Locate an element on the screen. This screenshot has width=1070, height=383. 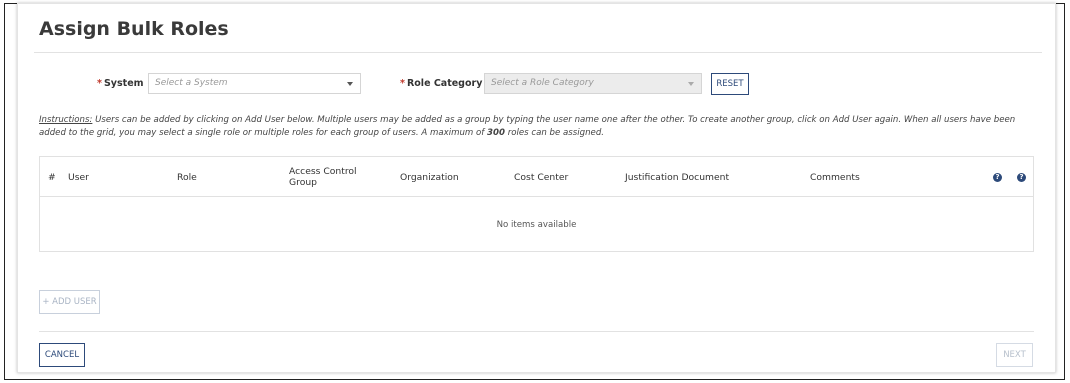
grid-empty-message: No items available is located at coordinates (536, 224).